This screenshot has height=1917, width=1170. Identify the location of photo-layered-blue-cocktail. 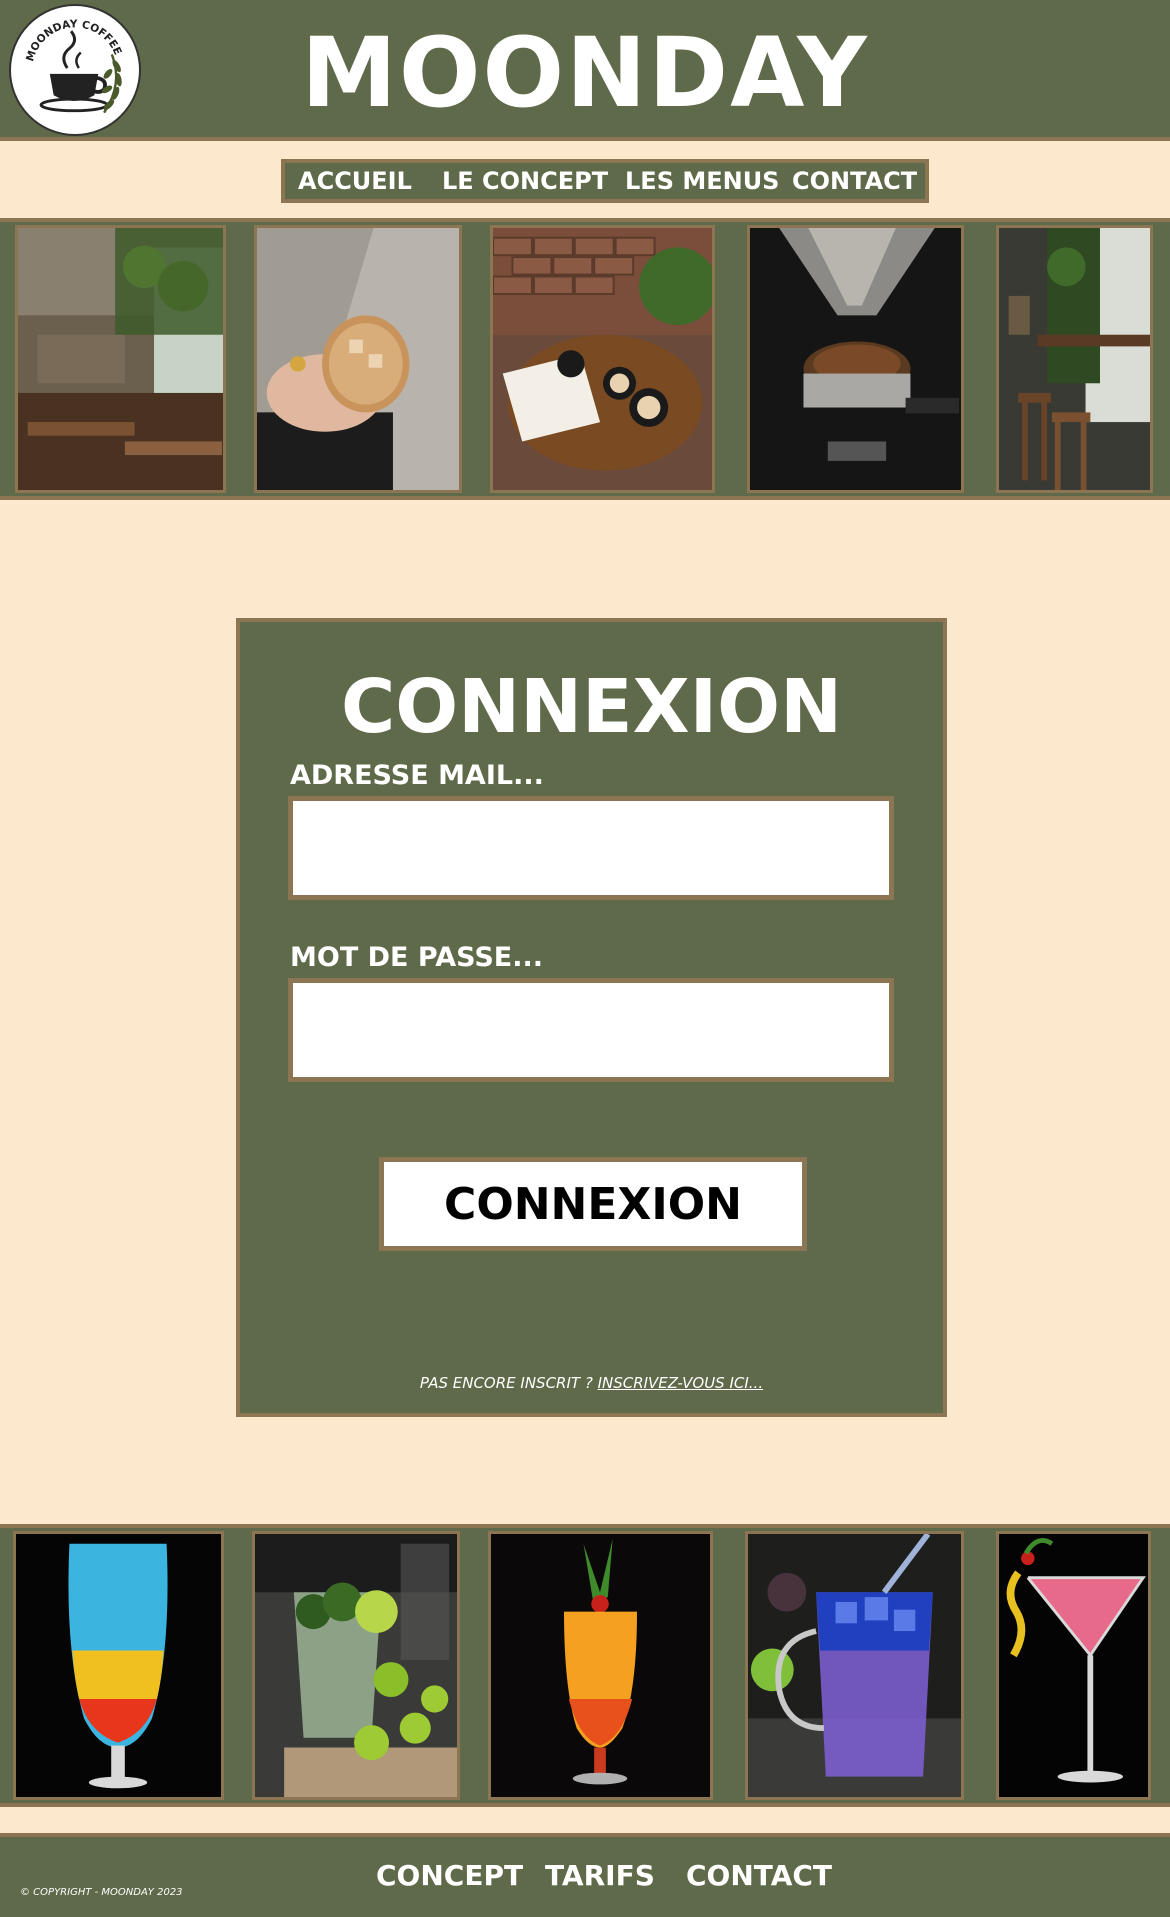
(118, 1665).